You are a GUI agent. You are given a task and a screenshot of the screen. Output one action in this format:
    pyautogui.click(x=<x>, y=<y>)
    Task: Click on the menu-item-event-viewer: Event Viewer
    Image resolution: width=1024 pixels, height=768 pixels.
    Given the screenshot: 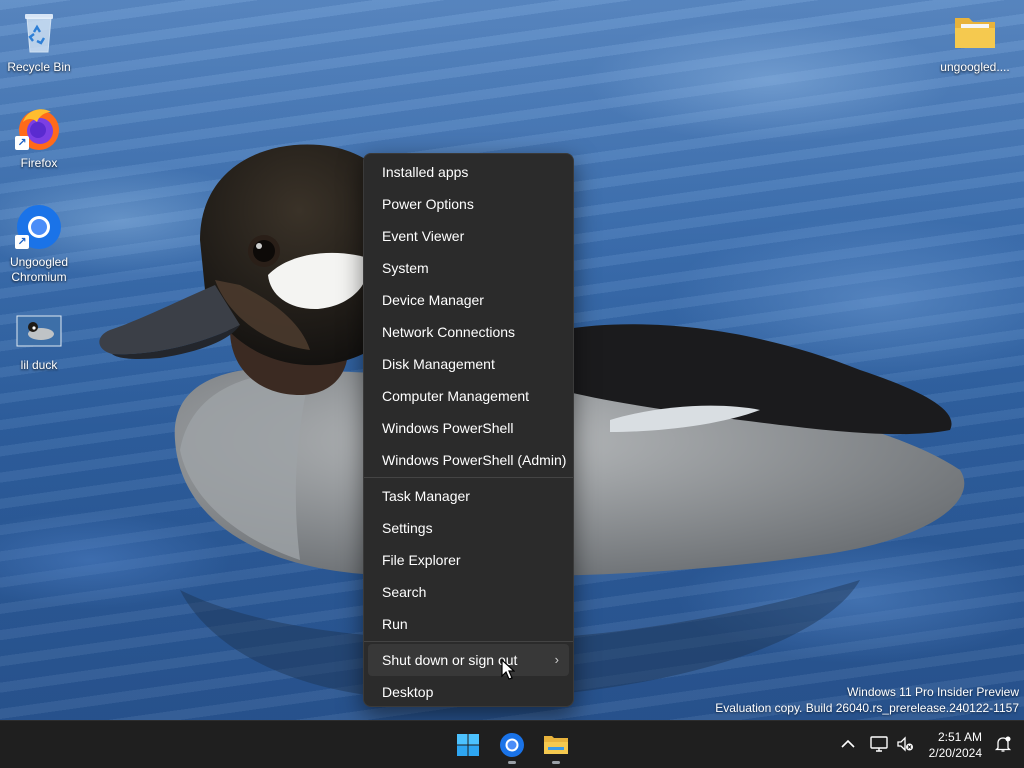 What is the action you would take?
    pyautogui.click(x=468, y=236)
    